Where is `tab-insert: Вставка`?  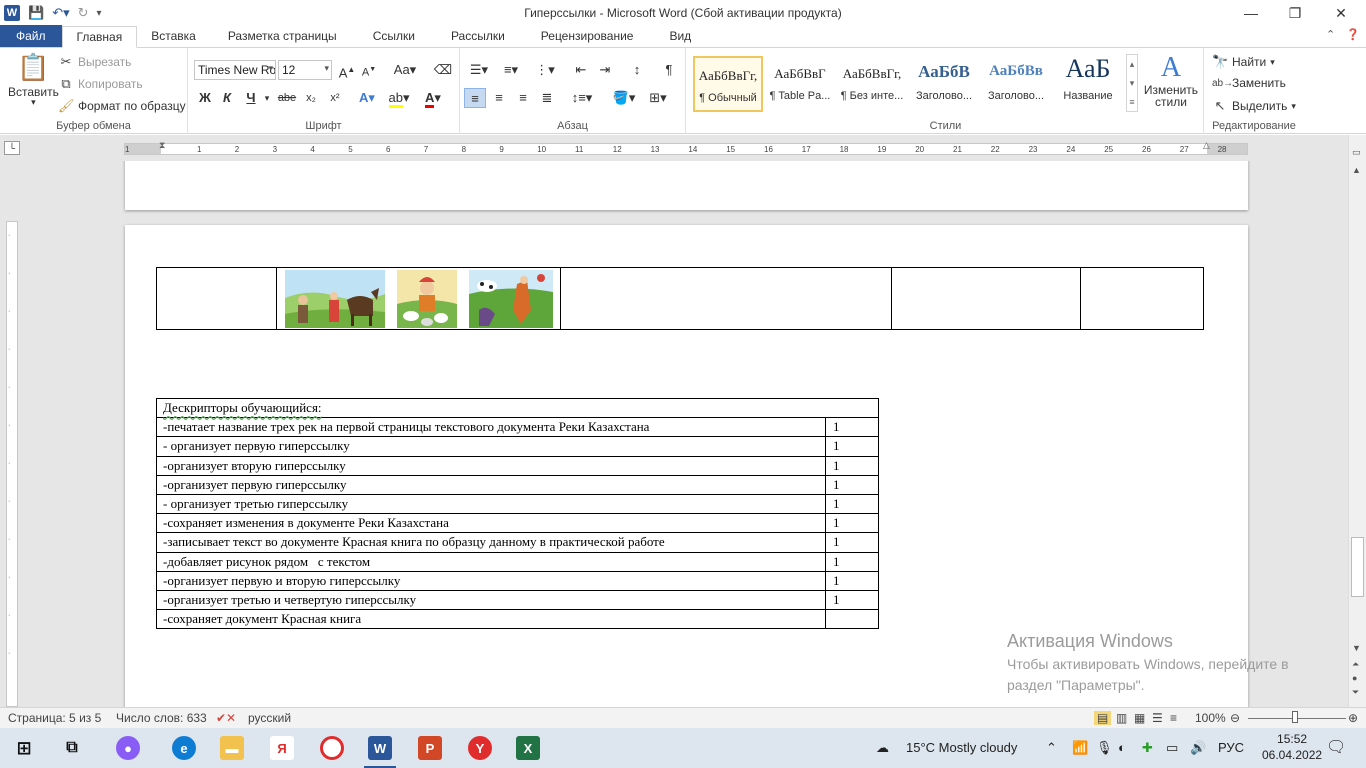
tab-insert: Вставка is located at coordinates (173, 36).